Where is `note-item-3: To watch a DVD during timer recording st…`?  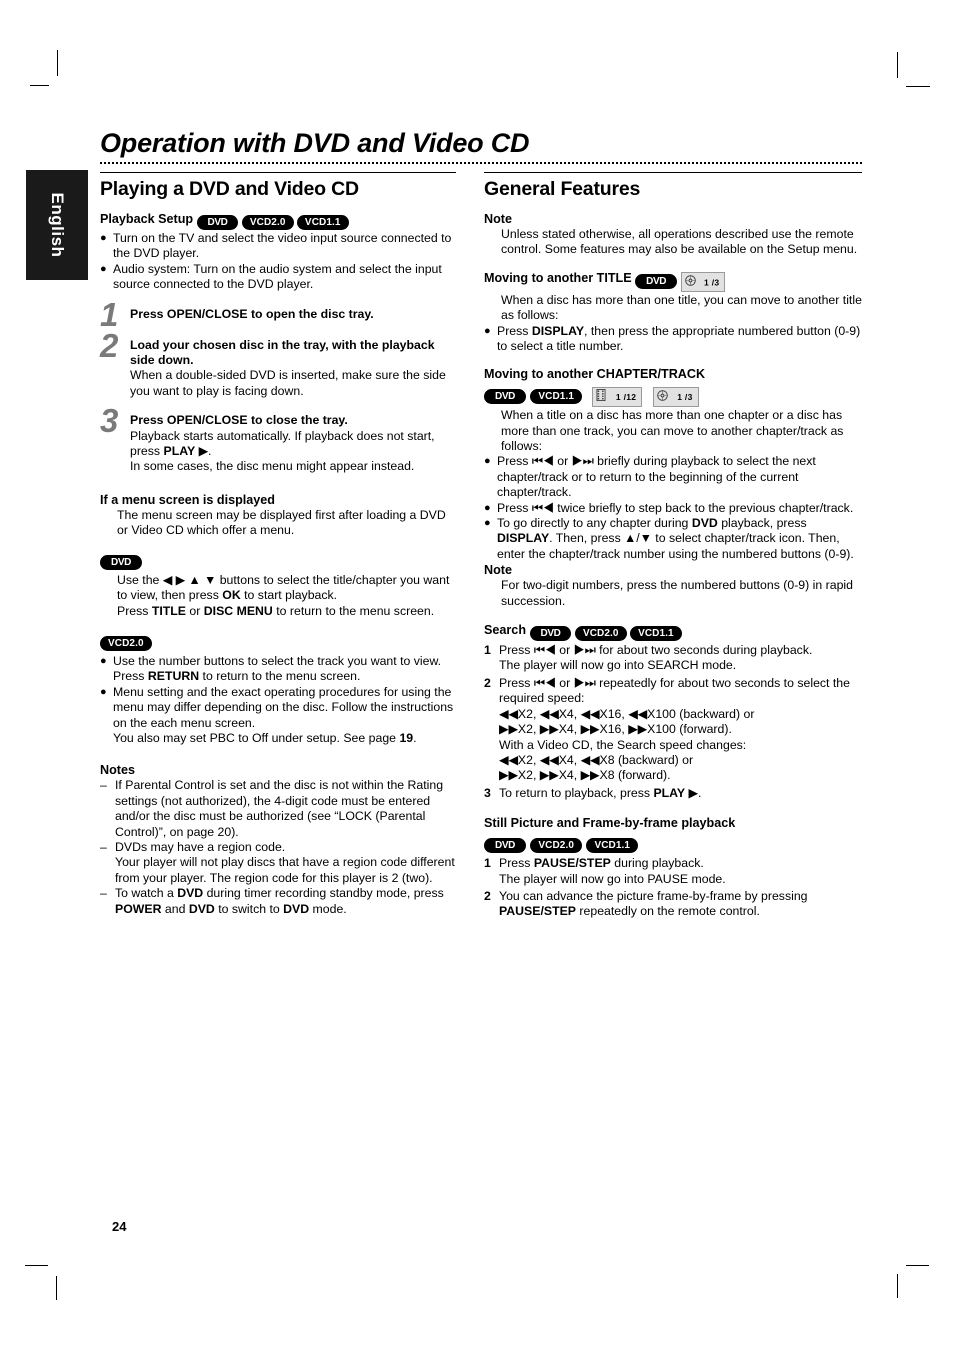
note-item-3: To watch a DVD during timer recording st… is located at coordinates (279, 901).